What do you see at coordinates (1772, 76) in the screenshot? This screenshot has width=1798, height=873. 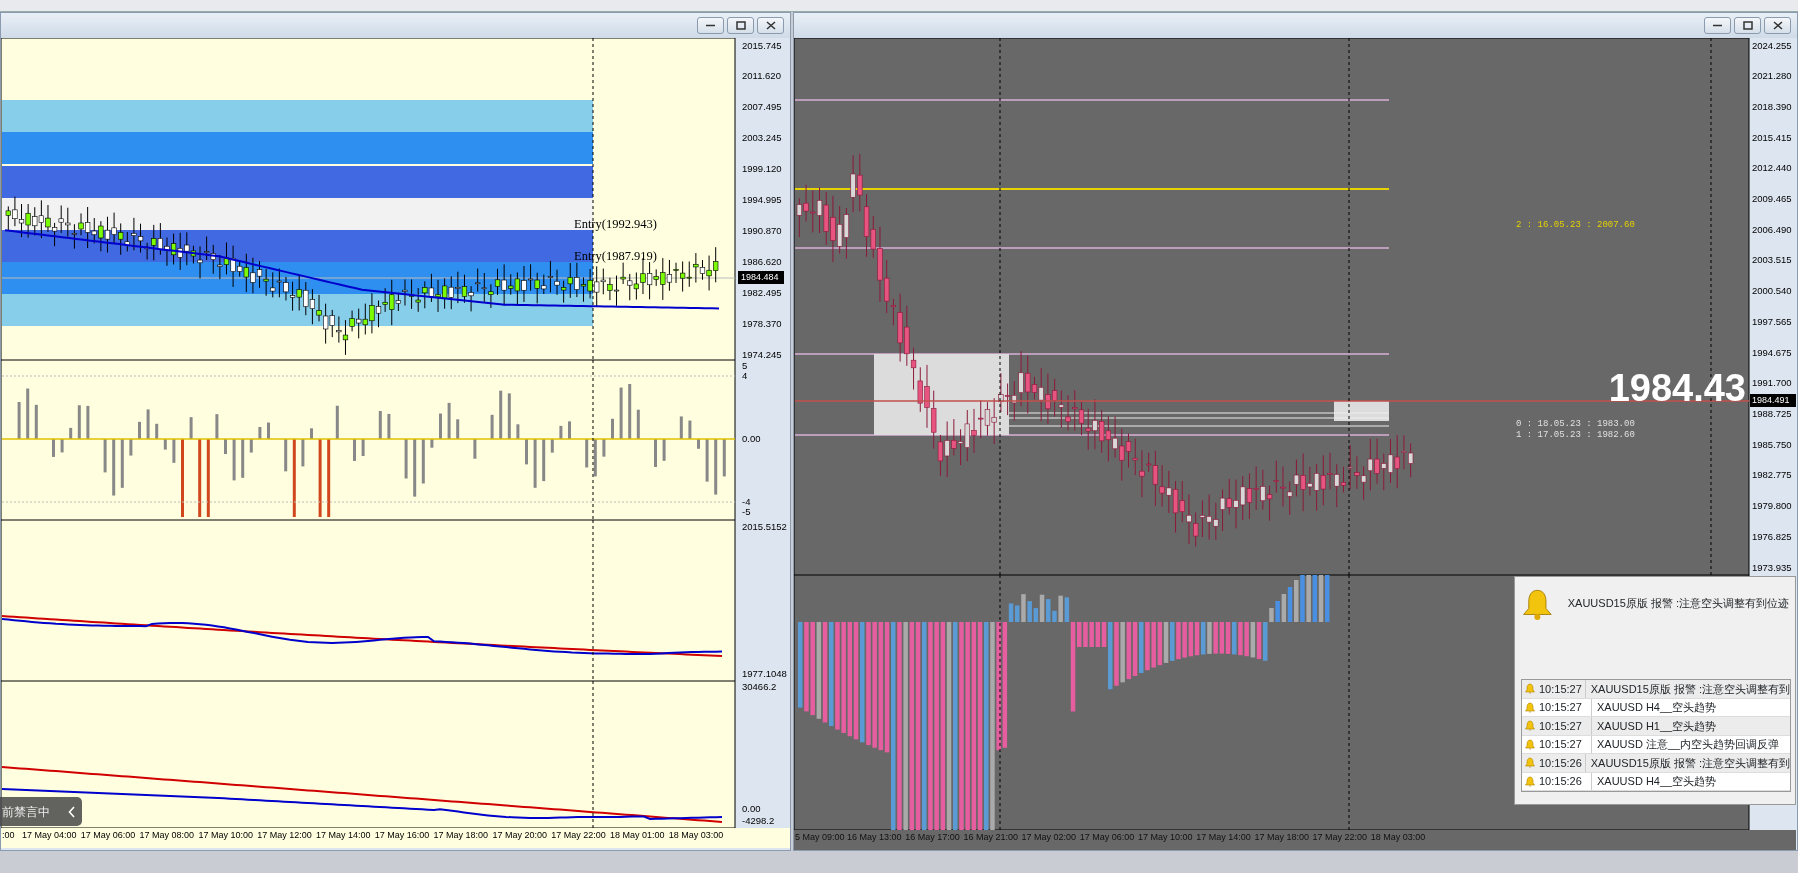 I see `price-axis-label: 2021.280` at bounding box center [1772, 76].